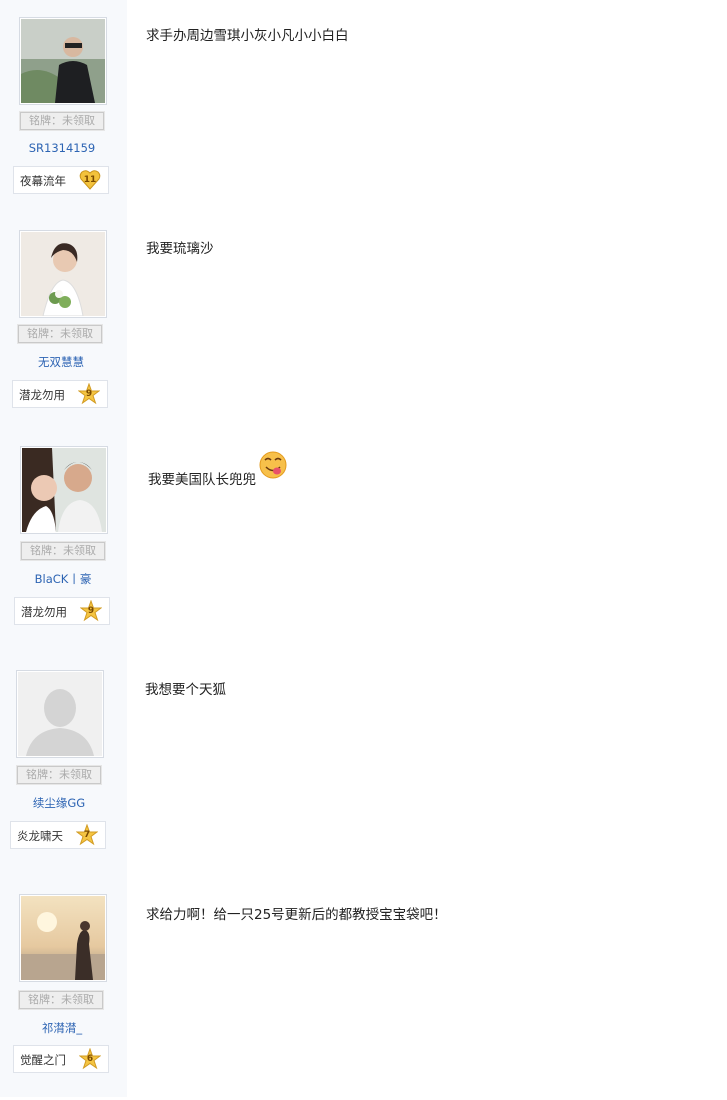 This screenshot has height=1100, width=727. What do you see at coordinates (43, 1060) in the screenshot?
I see `level-name: 觉醒之门` at bounding box center [43, 1060].